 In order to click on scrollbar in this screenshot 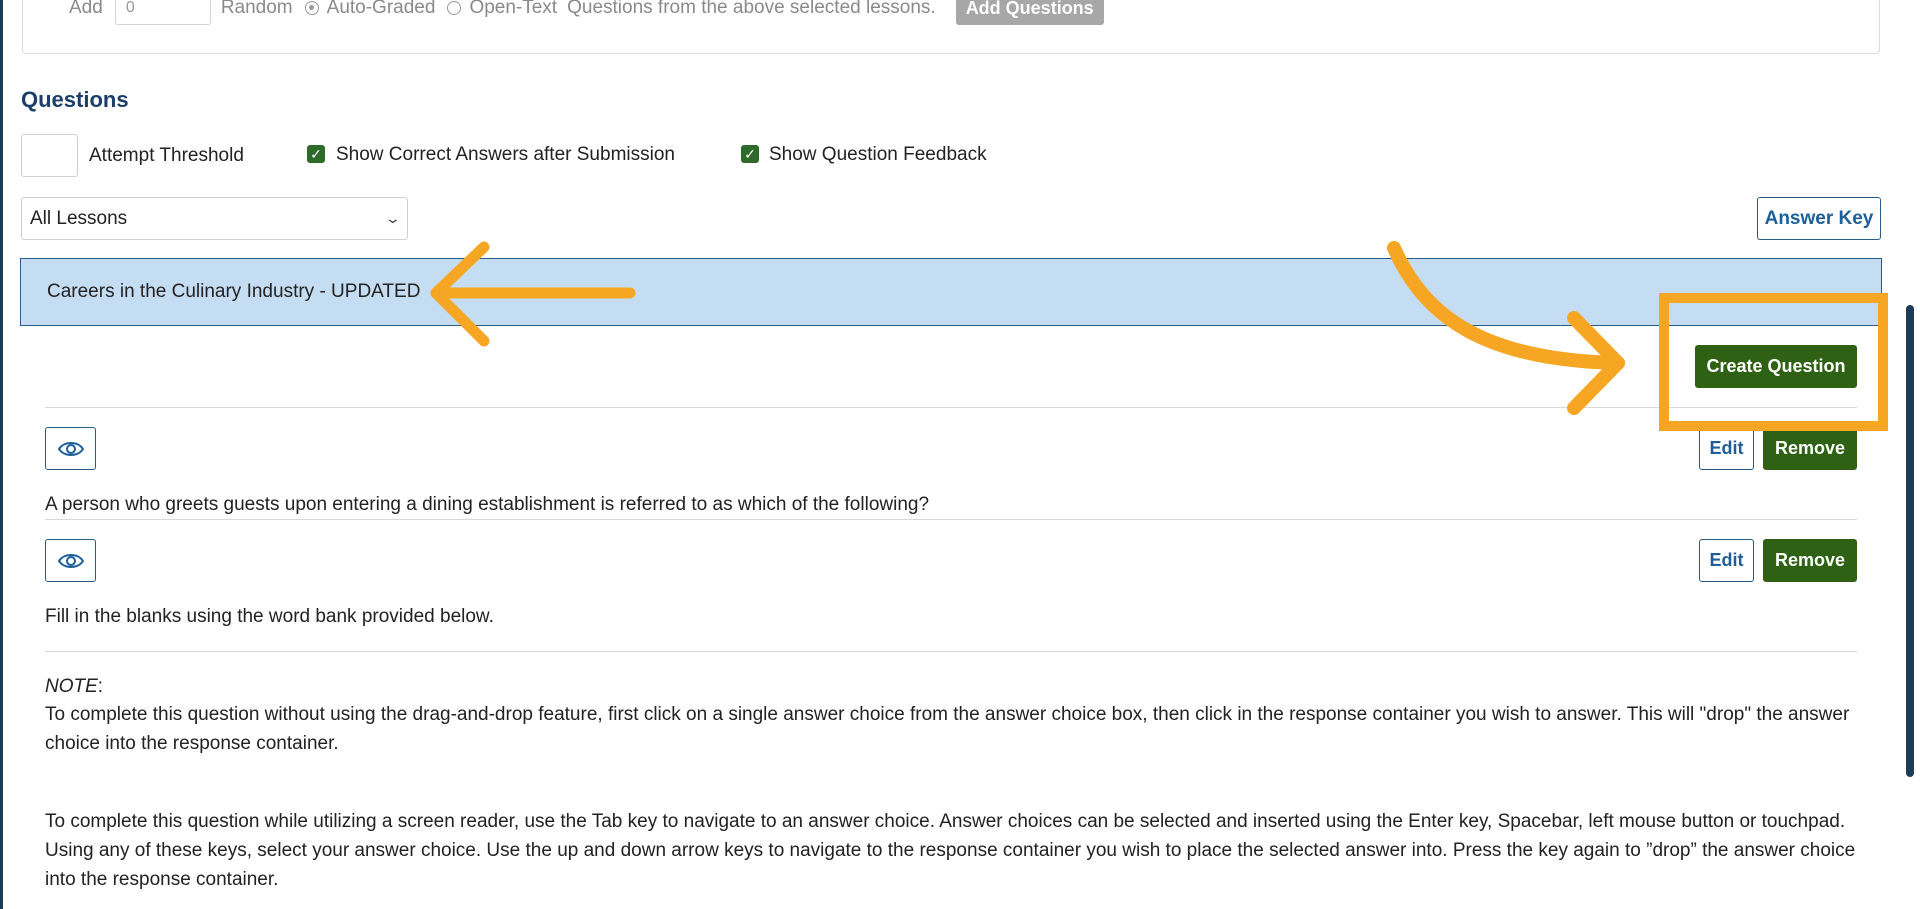, I will do `click(1910, 541)`.